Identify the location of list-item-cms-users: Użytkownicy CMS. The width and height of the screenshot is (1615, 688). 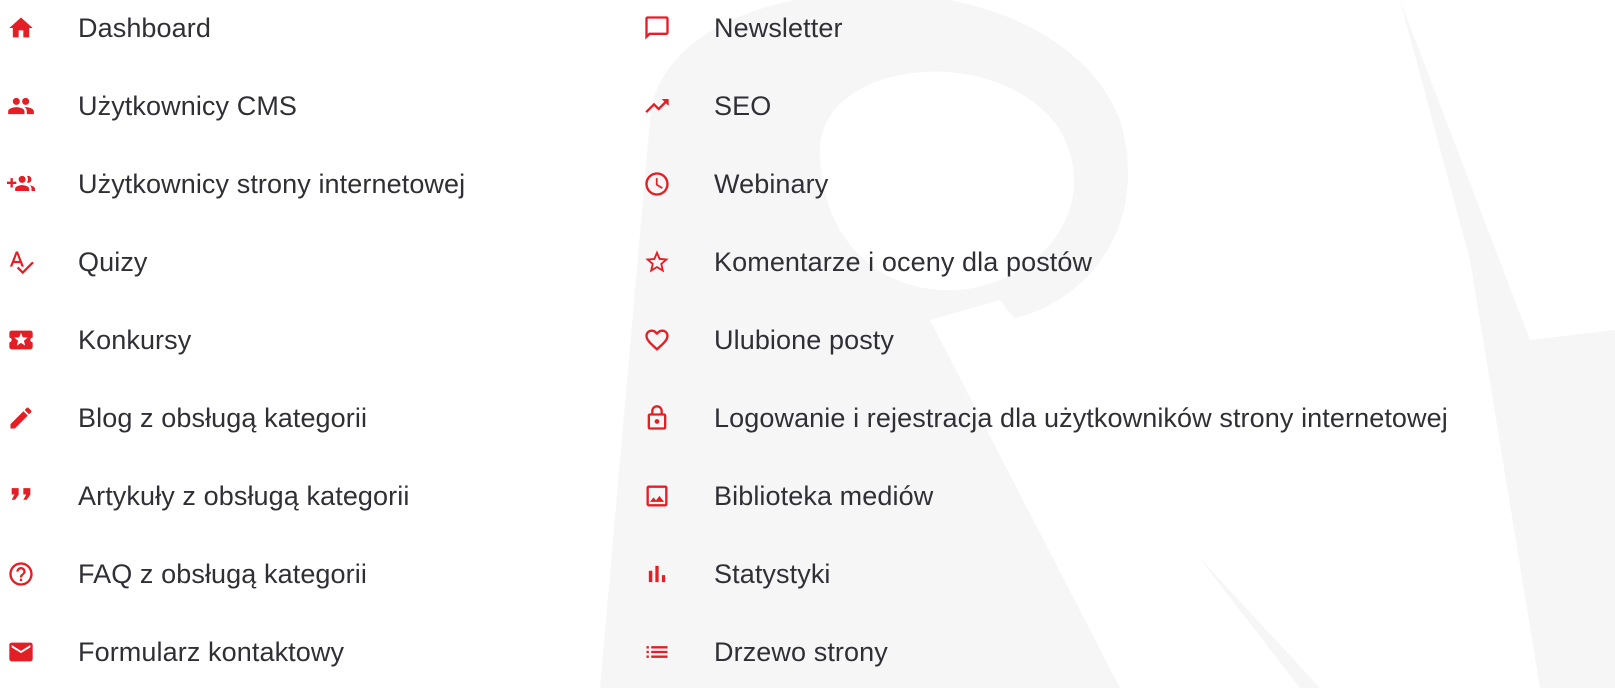
(148, 106).